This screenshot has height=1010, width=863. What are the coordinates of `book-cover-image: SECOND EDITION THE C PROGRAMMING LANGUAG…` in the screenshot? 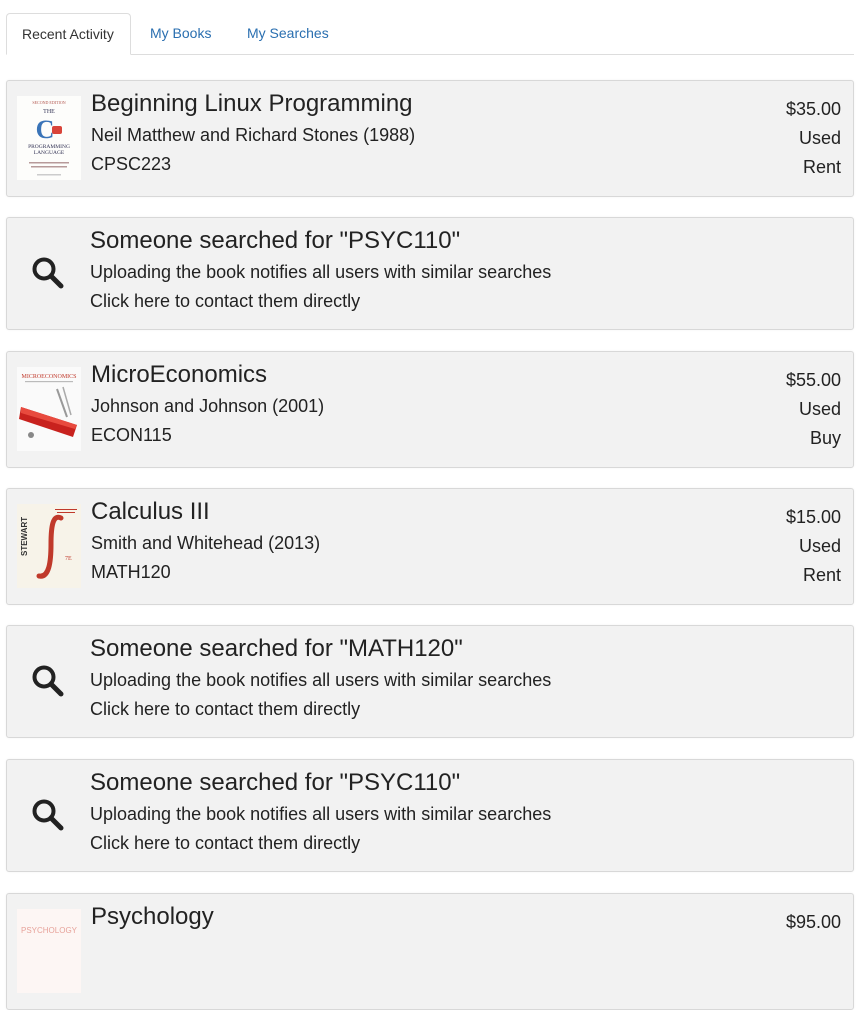 It's located at (49, 138).